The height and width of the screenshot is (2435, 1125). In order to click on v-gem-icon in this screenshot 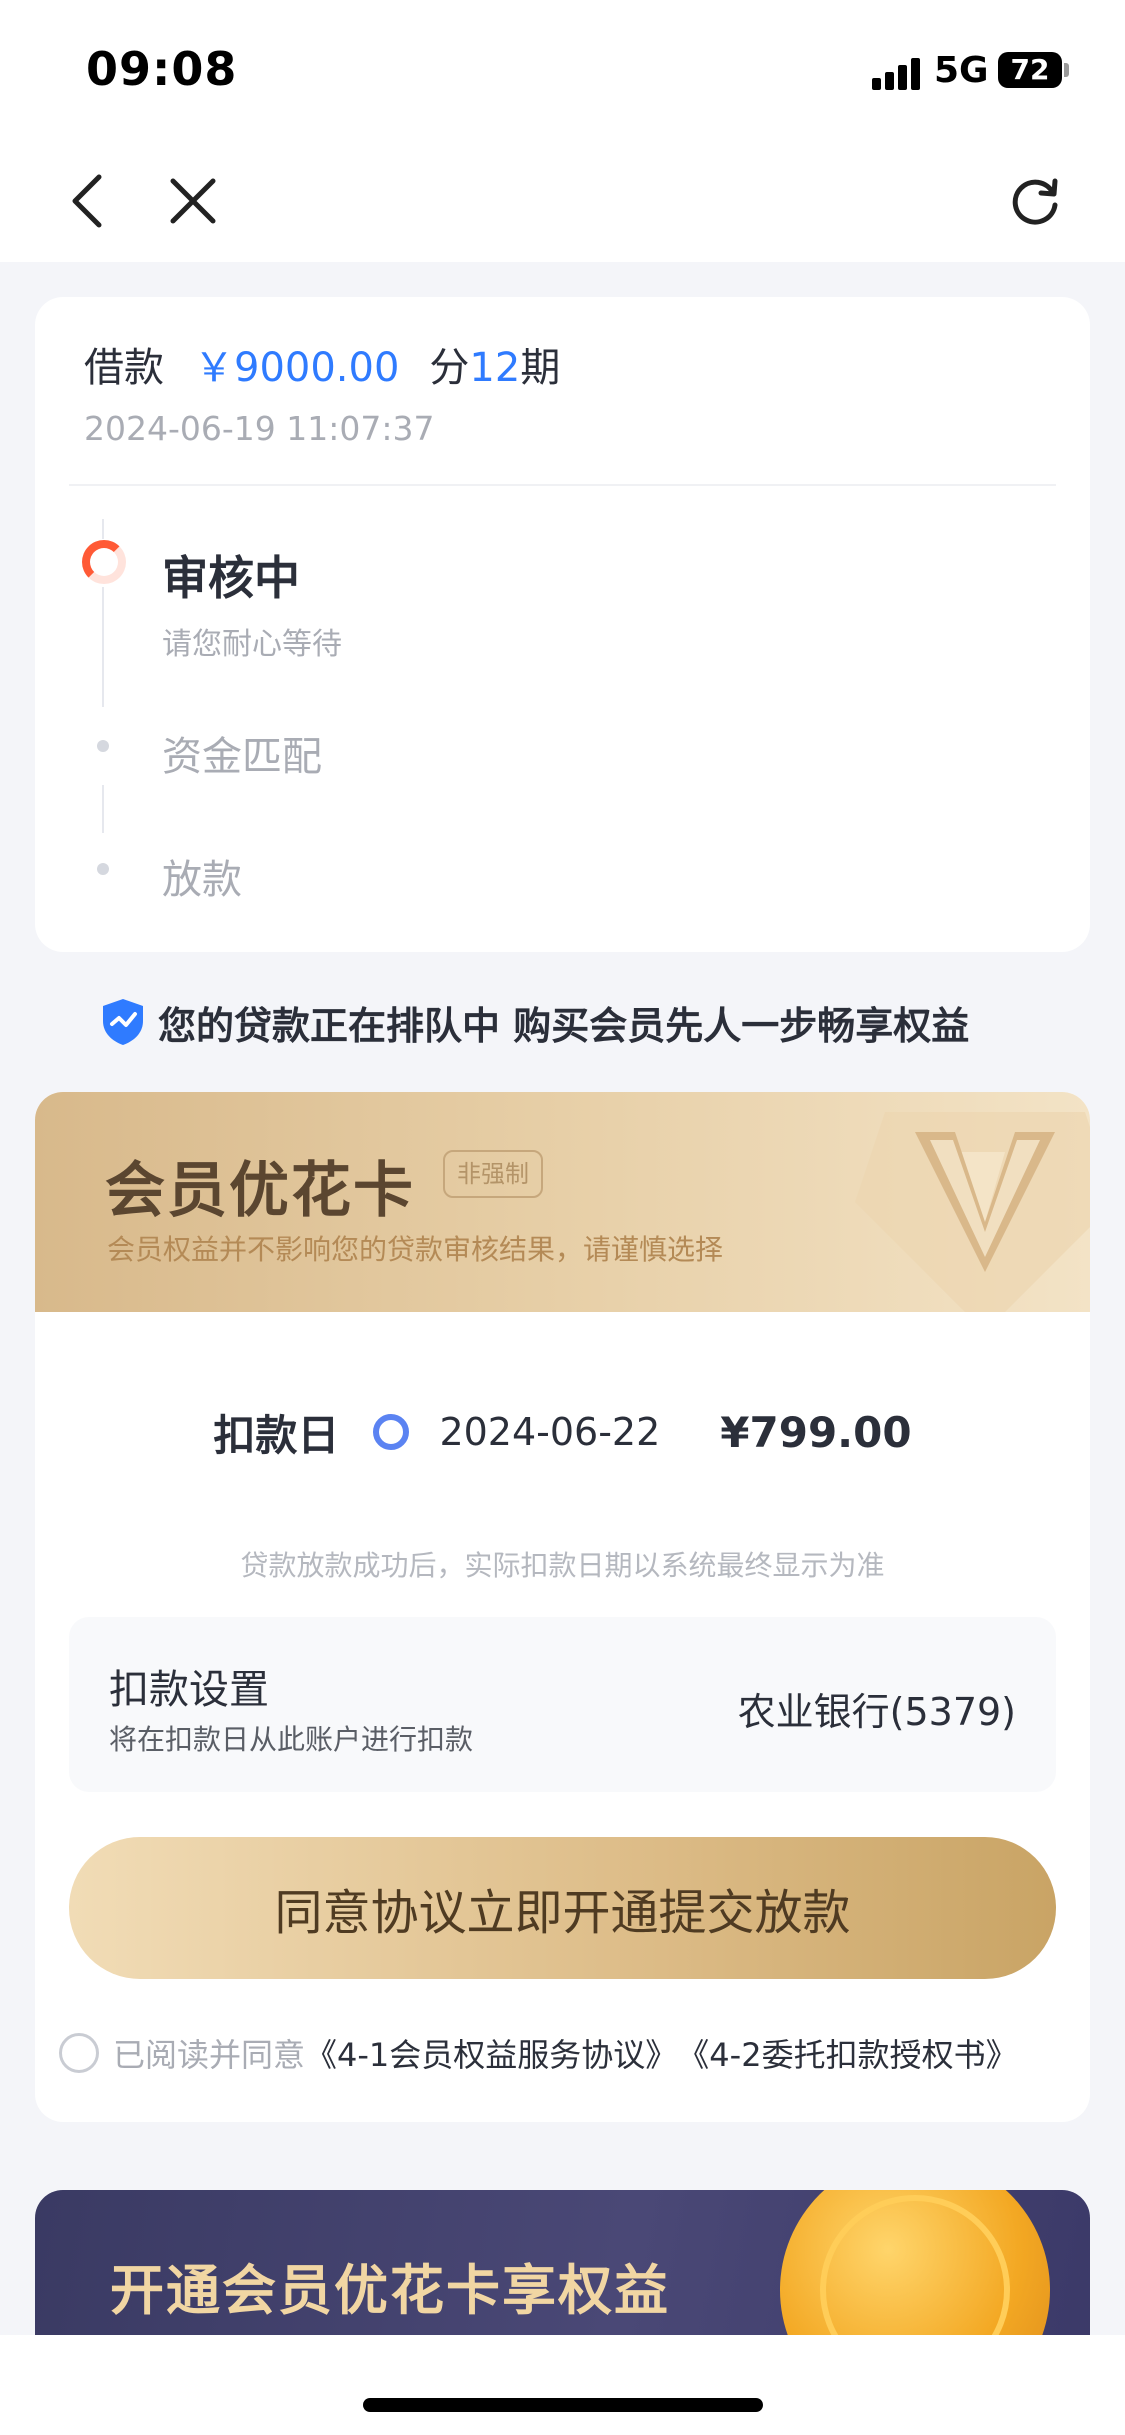, I will do `click(972, 1212)`.